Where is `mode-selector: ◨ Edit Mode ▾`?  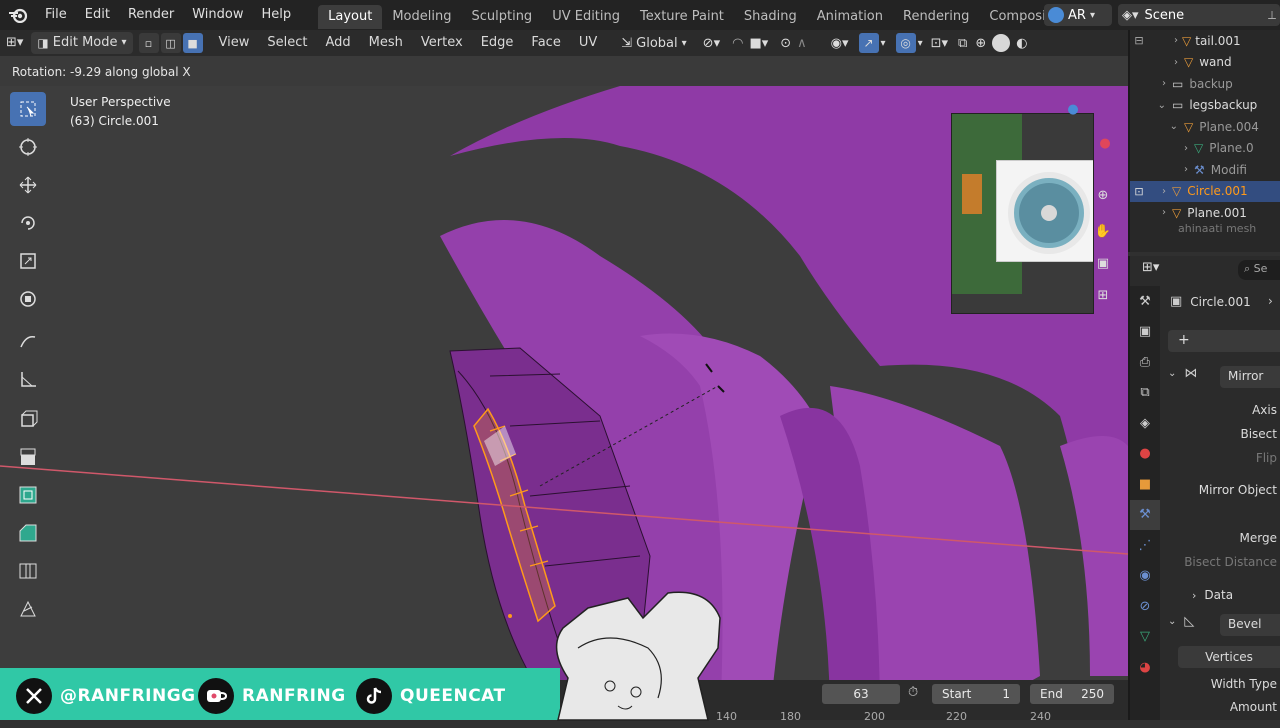 mode-selector: ◨ Edit Mode ▾ is located at coordinates (82, 43).